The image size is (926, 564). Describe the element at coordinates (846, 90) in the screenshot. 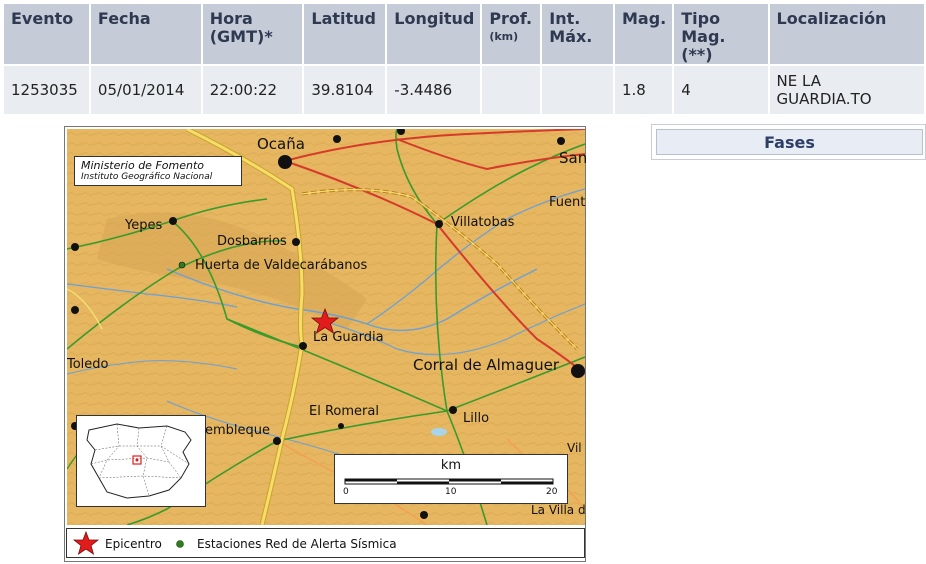

I see `cell-localizacion: NE LA GUARDIA.TO` at that location.